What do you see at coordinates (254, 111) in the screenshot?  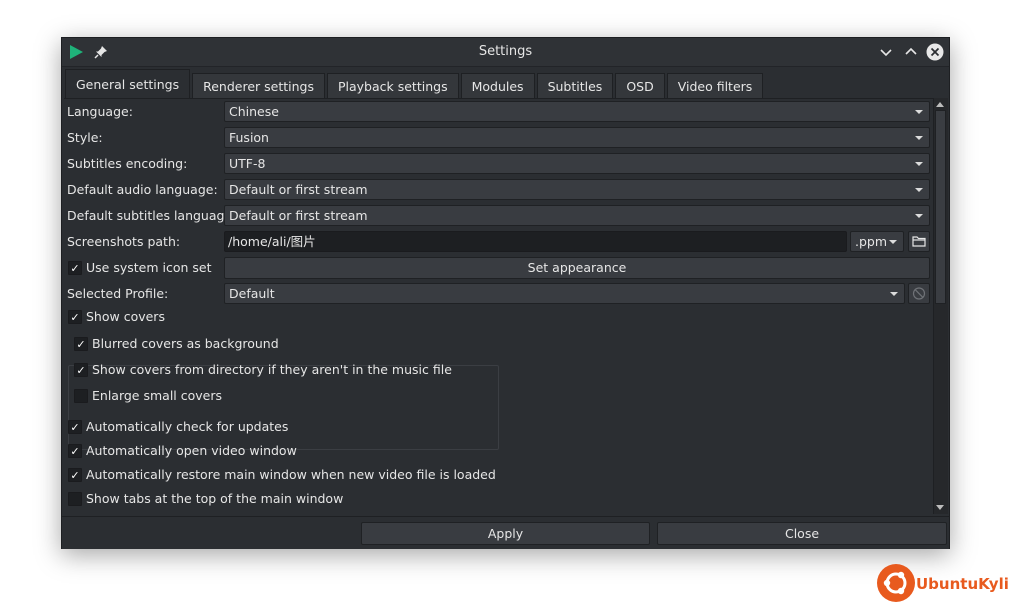 I see `language-value: Chinese` at bounding box center [254, 111].